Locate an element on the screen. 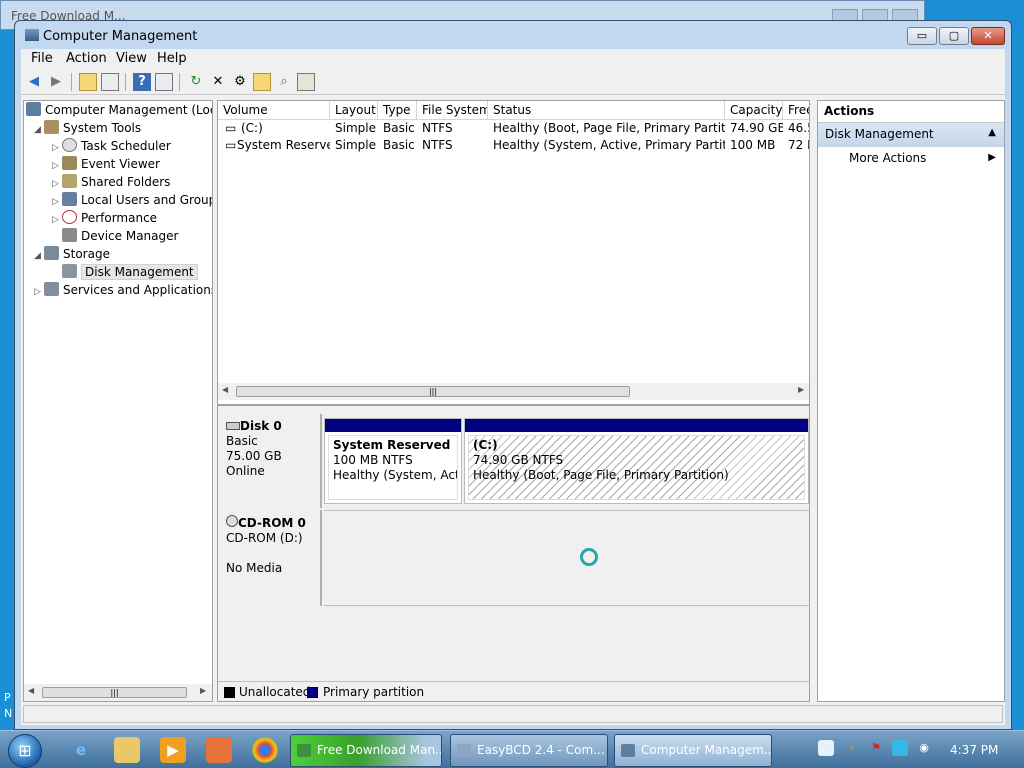 This screenshot has width=1024, height=768. tree-item-task-scheduler: ▷ Task Scheduler is located at coordinates (111, 146).